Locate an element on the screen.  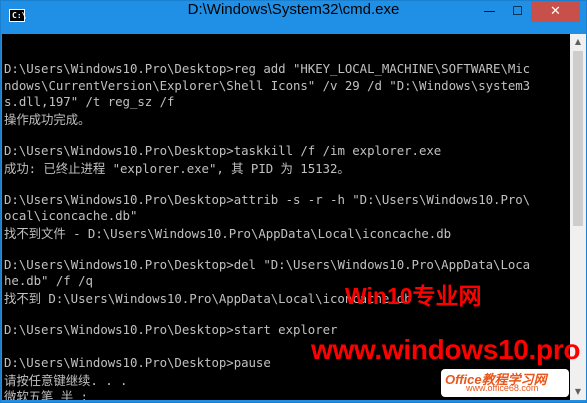
console-line: 操作成功完成。 is located at coordinates (47, 120).